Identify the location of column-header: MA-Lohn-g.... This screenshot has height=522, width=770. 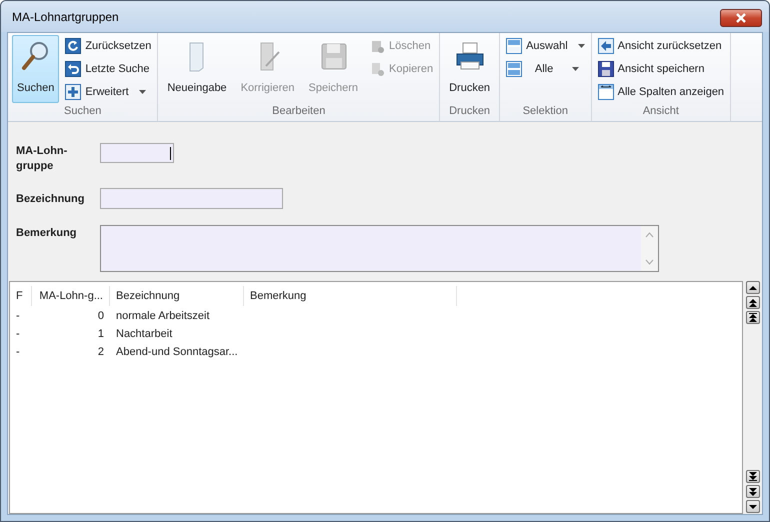
(71, 296).